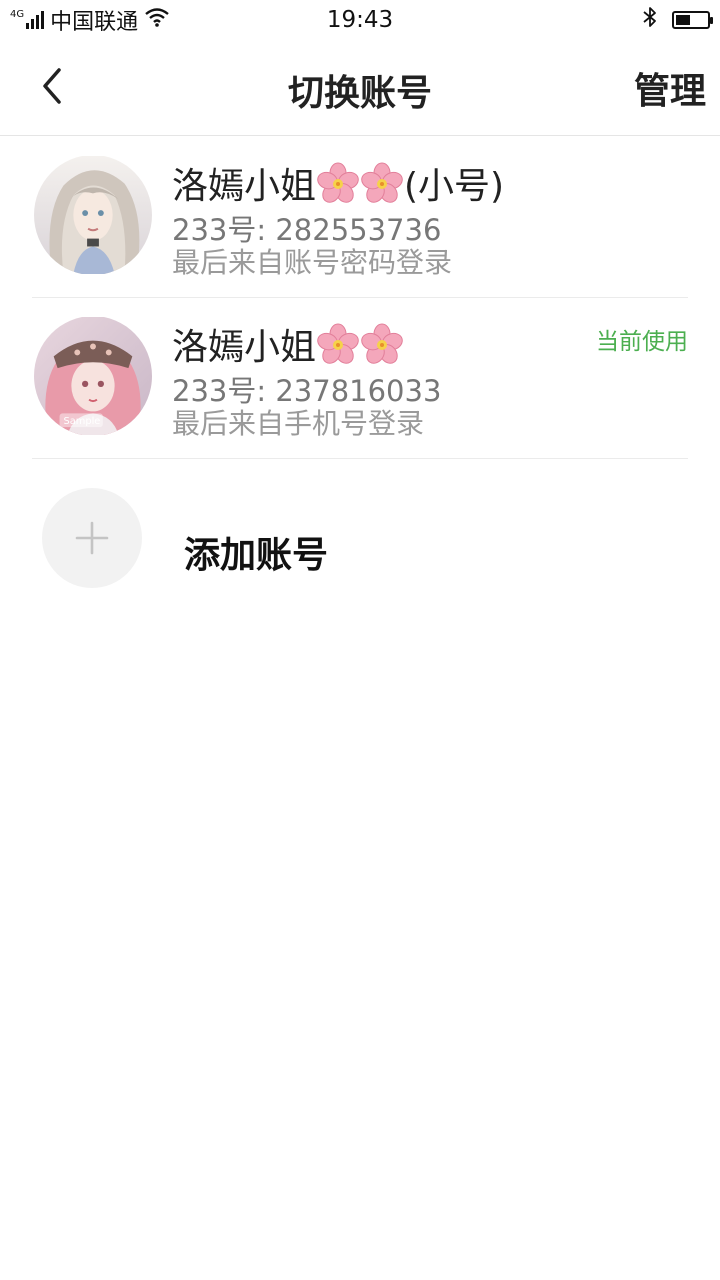 The image size is (720, 1280). Describe the element at coordinates (360, 217) in the screenshot. I see `account-item: 洛嫣小姐 (小号) 233号: 282553736 最后来自账号密码登录` at that location.